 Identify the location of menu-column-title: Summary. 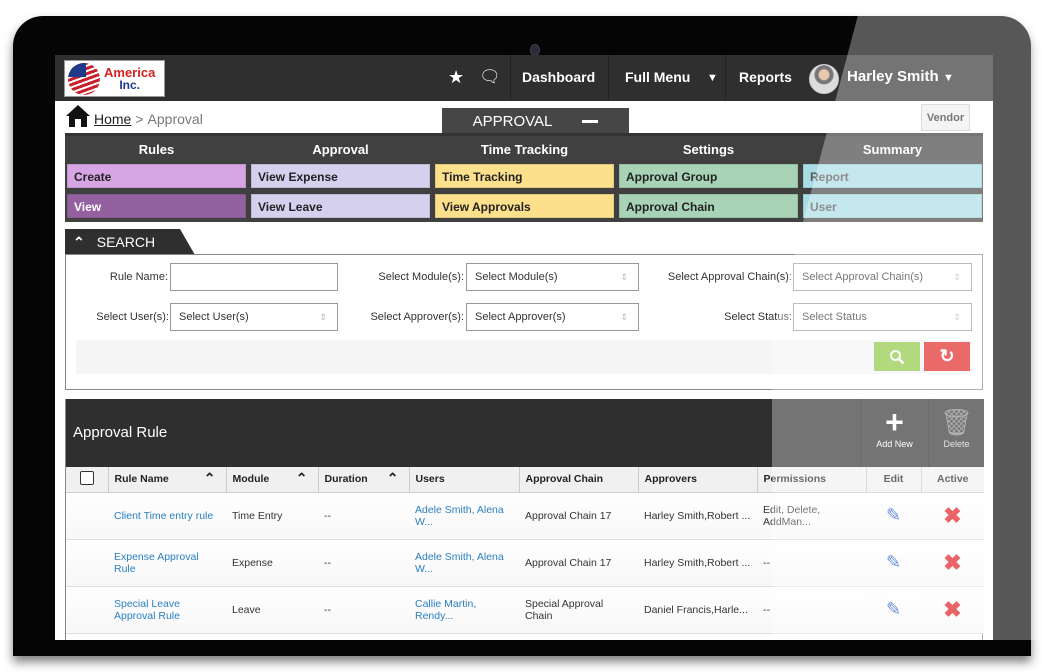
(892, 149).